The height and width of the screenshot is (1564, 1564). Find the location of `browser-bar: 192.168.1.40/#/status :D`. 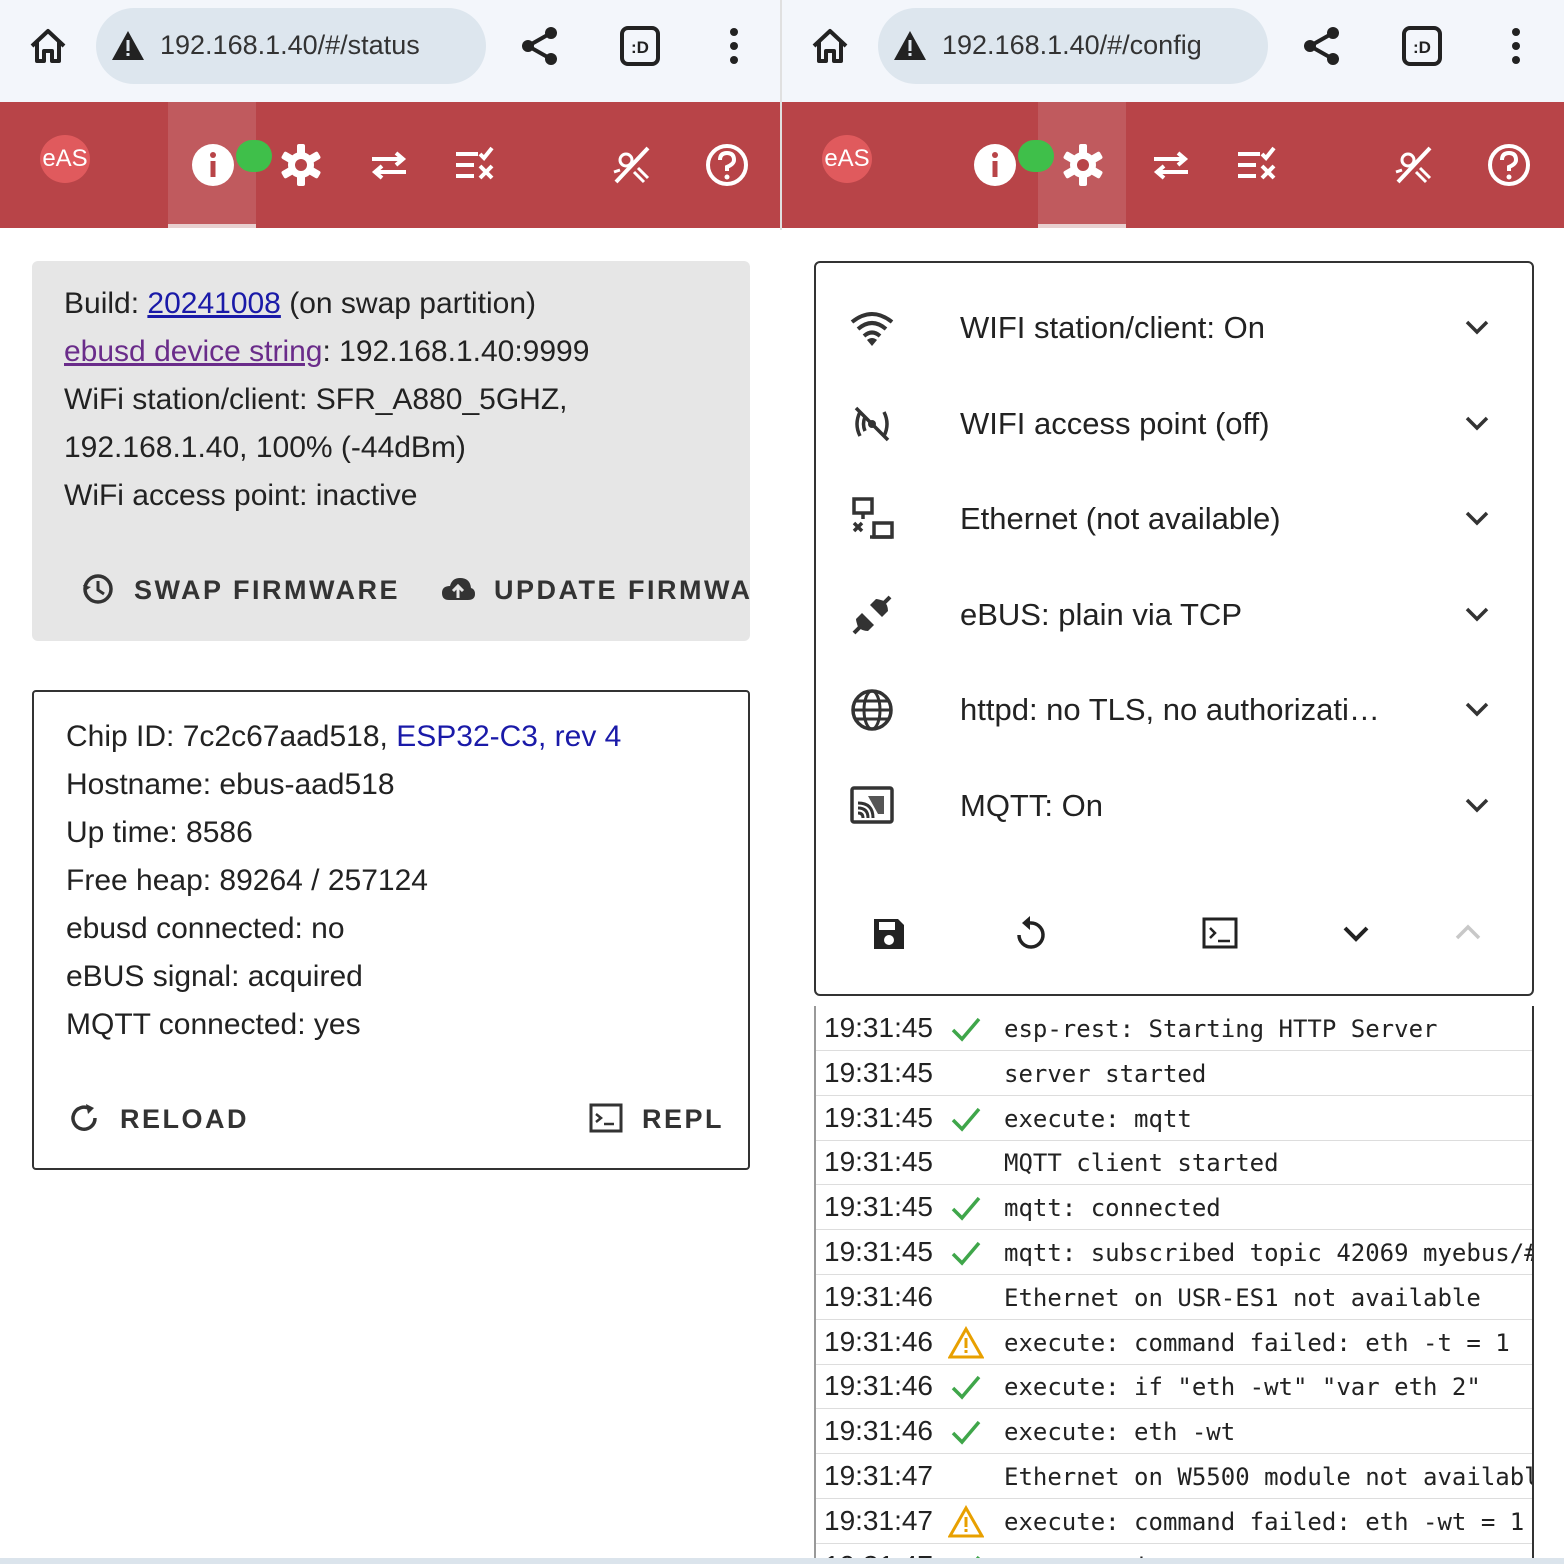

browser-bar: 192.168.1.40/#/status :D is located at coordinates (391, 51).